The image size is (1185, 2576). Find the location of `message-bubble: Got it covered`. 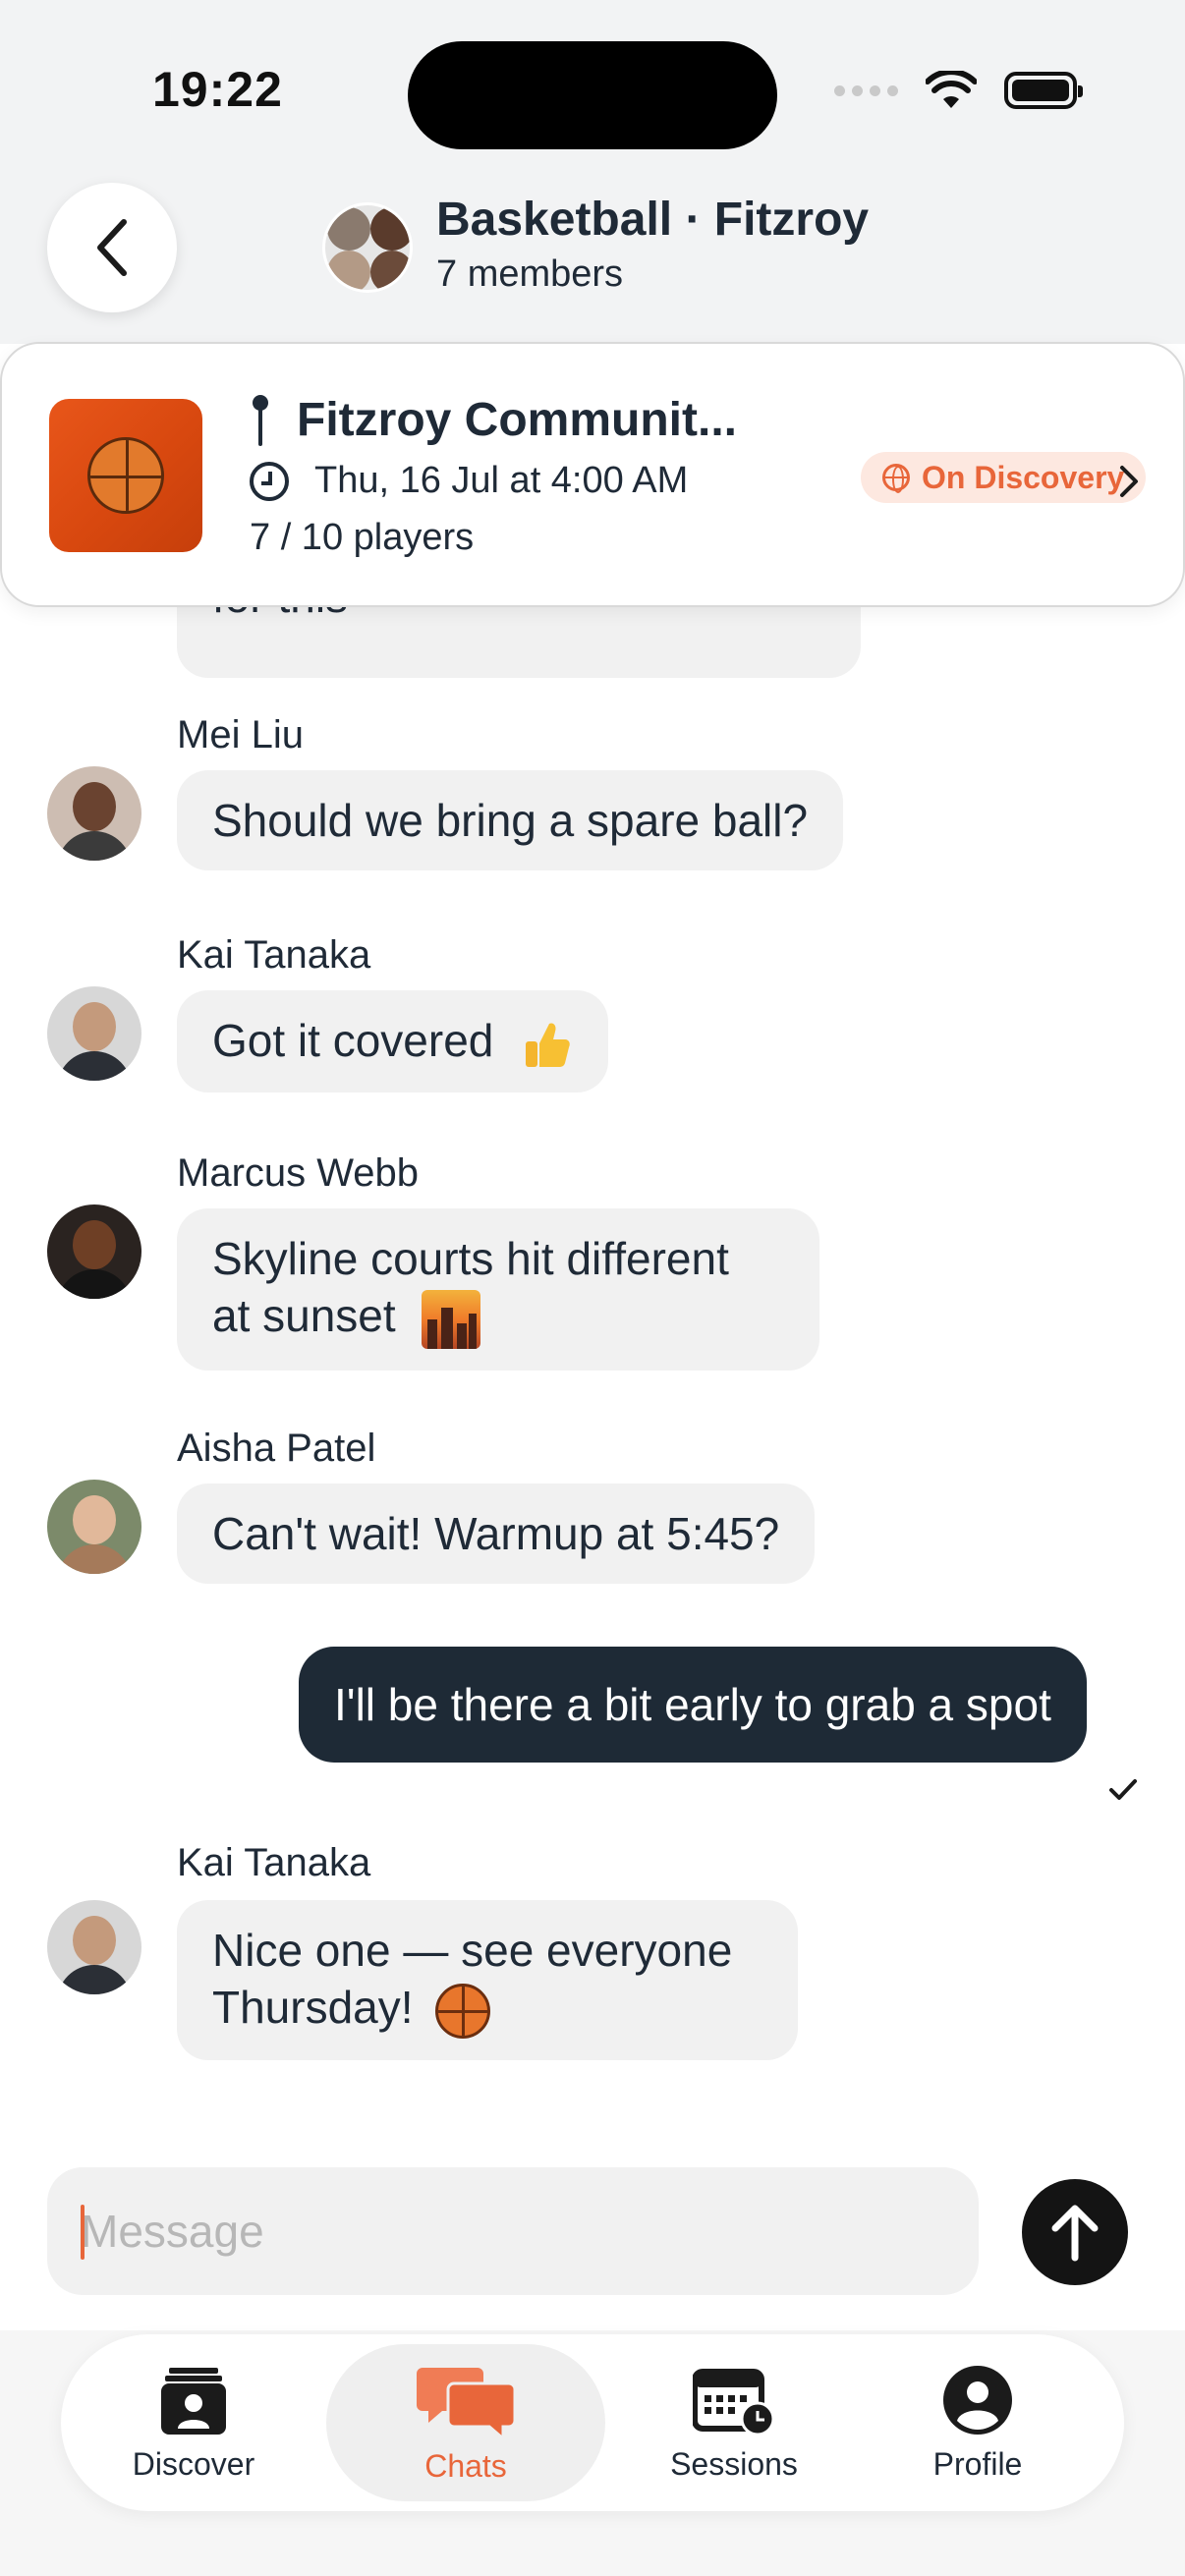

message-bubble: Got it covered is located at coordinates (393, 1041).